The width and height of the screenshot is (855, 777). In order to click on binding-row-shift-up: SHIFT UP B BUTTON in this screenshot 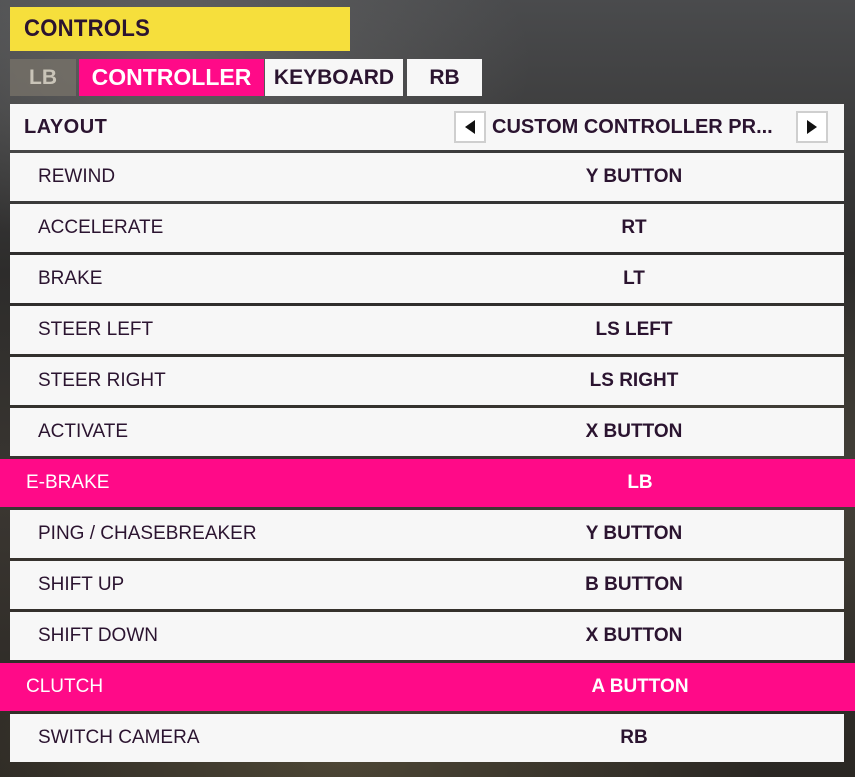, I will do `click(427, 585)`.